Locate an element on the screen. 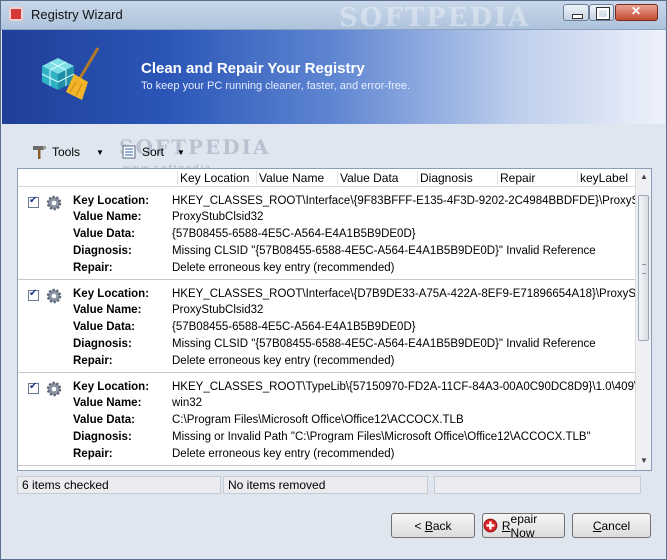  sort-menu-button: Sort ▼ is located at coordinates (153, 152).